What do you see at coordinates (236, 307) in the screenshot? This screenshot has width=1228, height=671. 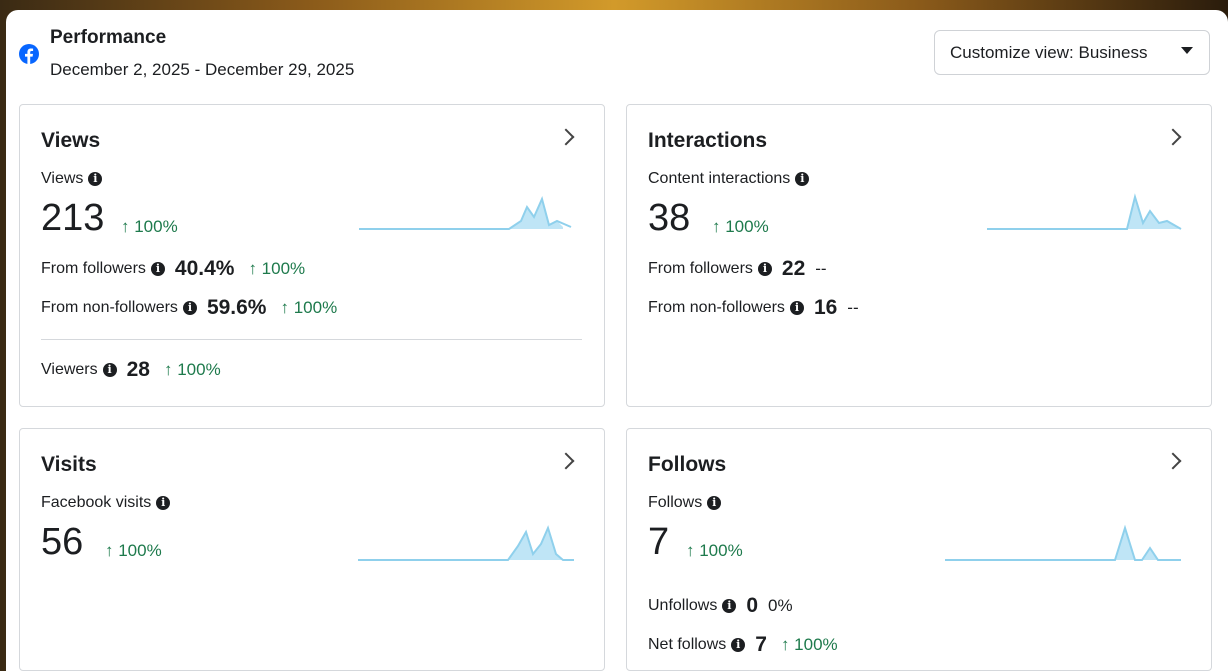 I see `row-value: 59.6%` at bounding box center [236, 307].